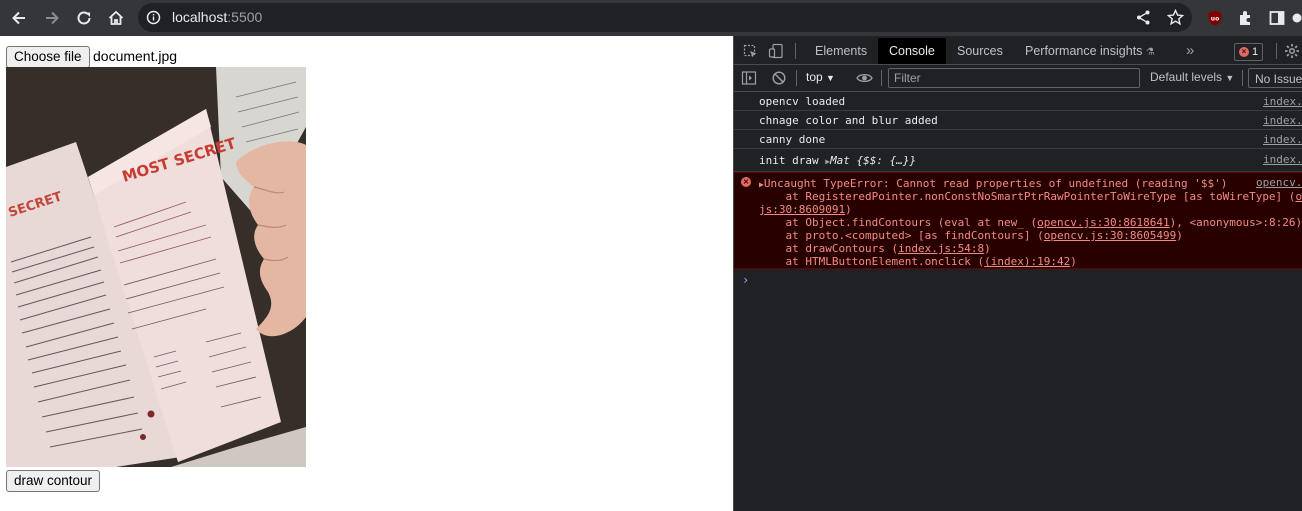 Image resolution: width=1302 pixels, height=511 pixels. Describe the element at coordinates (830, 78) in the screenshot. I see `context-dropdown-icon: ▼` at that location.